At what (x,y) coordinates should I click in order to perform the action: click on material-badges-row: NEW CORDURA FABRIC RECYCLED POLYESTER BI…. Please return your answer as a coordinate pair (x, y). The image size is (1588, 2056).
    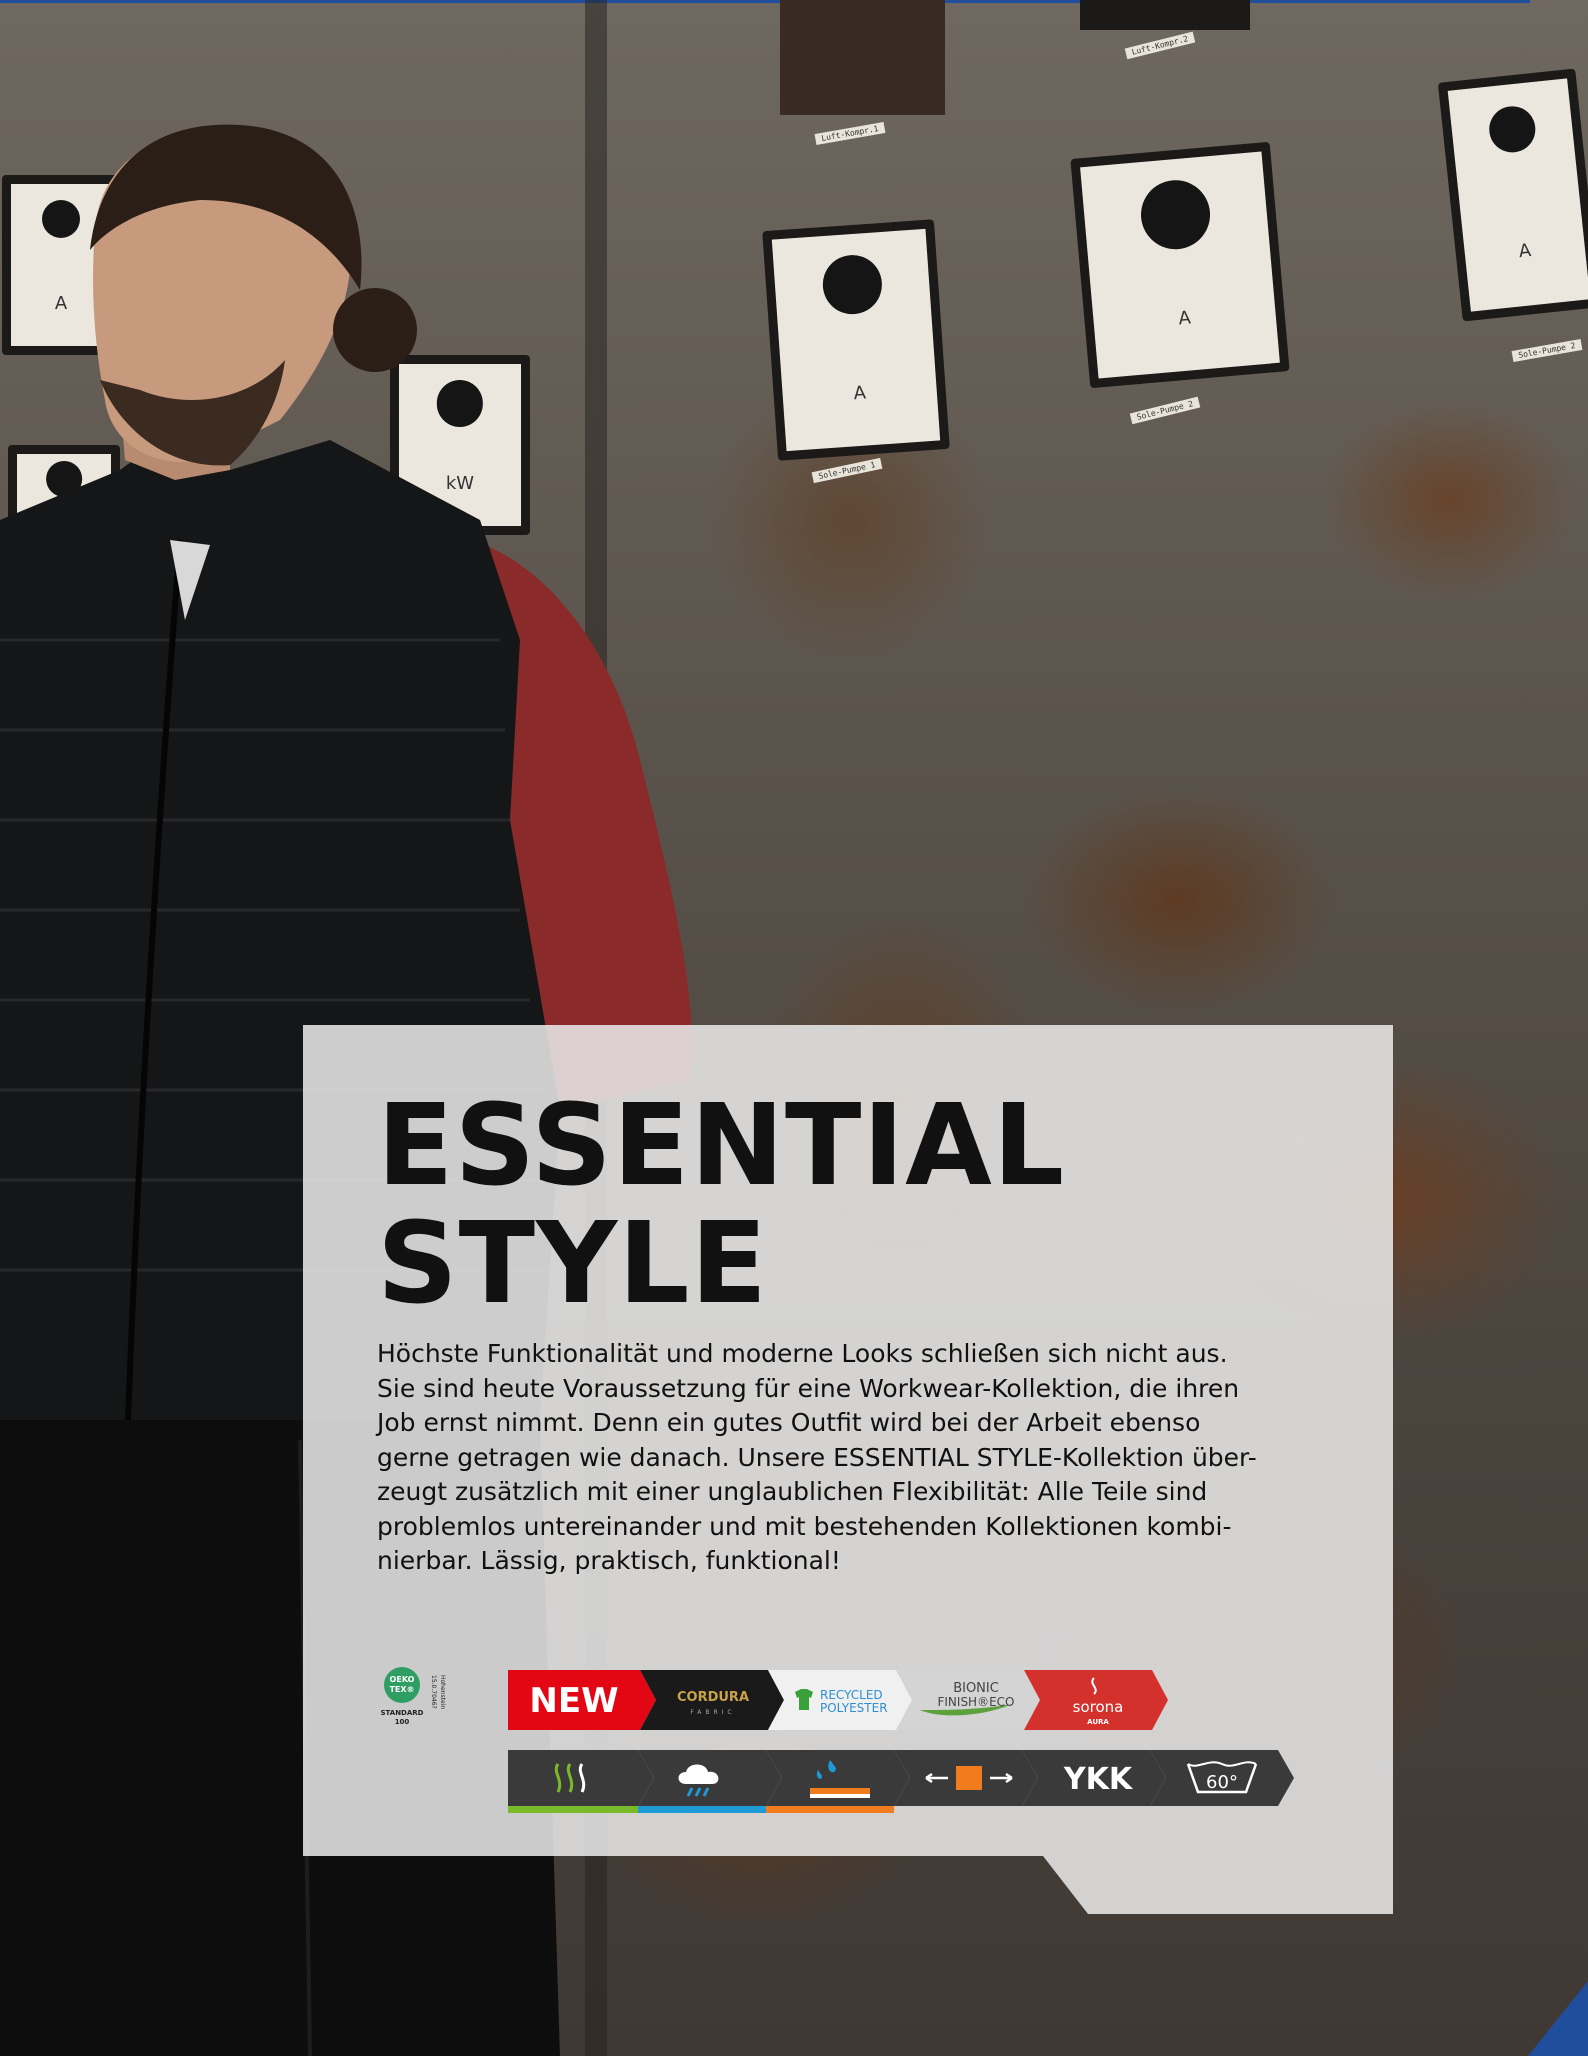
    Looking at the image, I should click on (838, 1700).